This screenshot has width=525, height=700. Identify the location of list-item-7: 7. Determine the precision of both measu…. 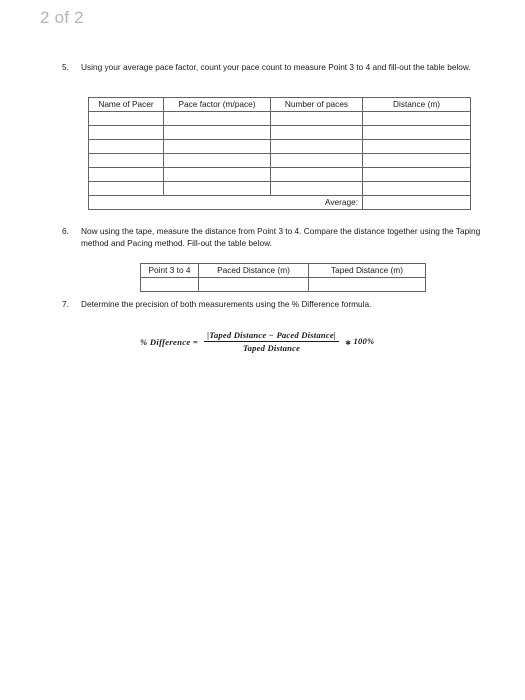
(262, 305).